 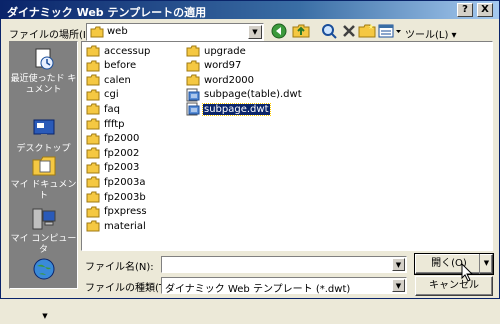 I want to click on back-icon, so click(x=279, y=31).